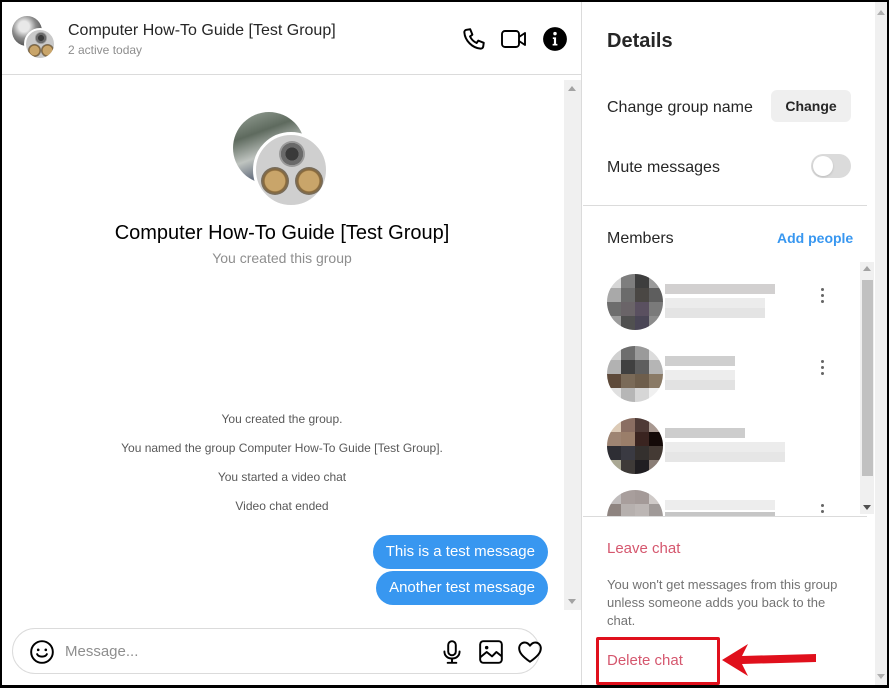 This screenshot has width=889, height=688. What do you see at coordinates (245, 651) in the screenshot?
I see `message-input` at bounding box center [245, 651].